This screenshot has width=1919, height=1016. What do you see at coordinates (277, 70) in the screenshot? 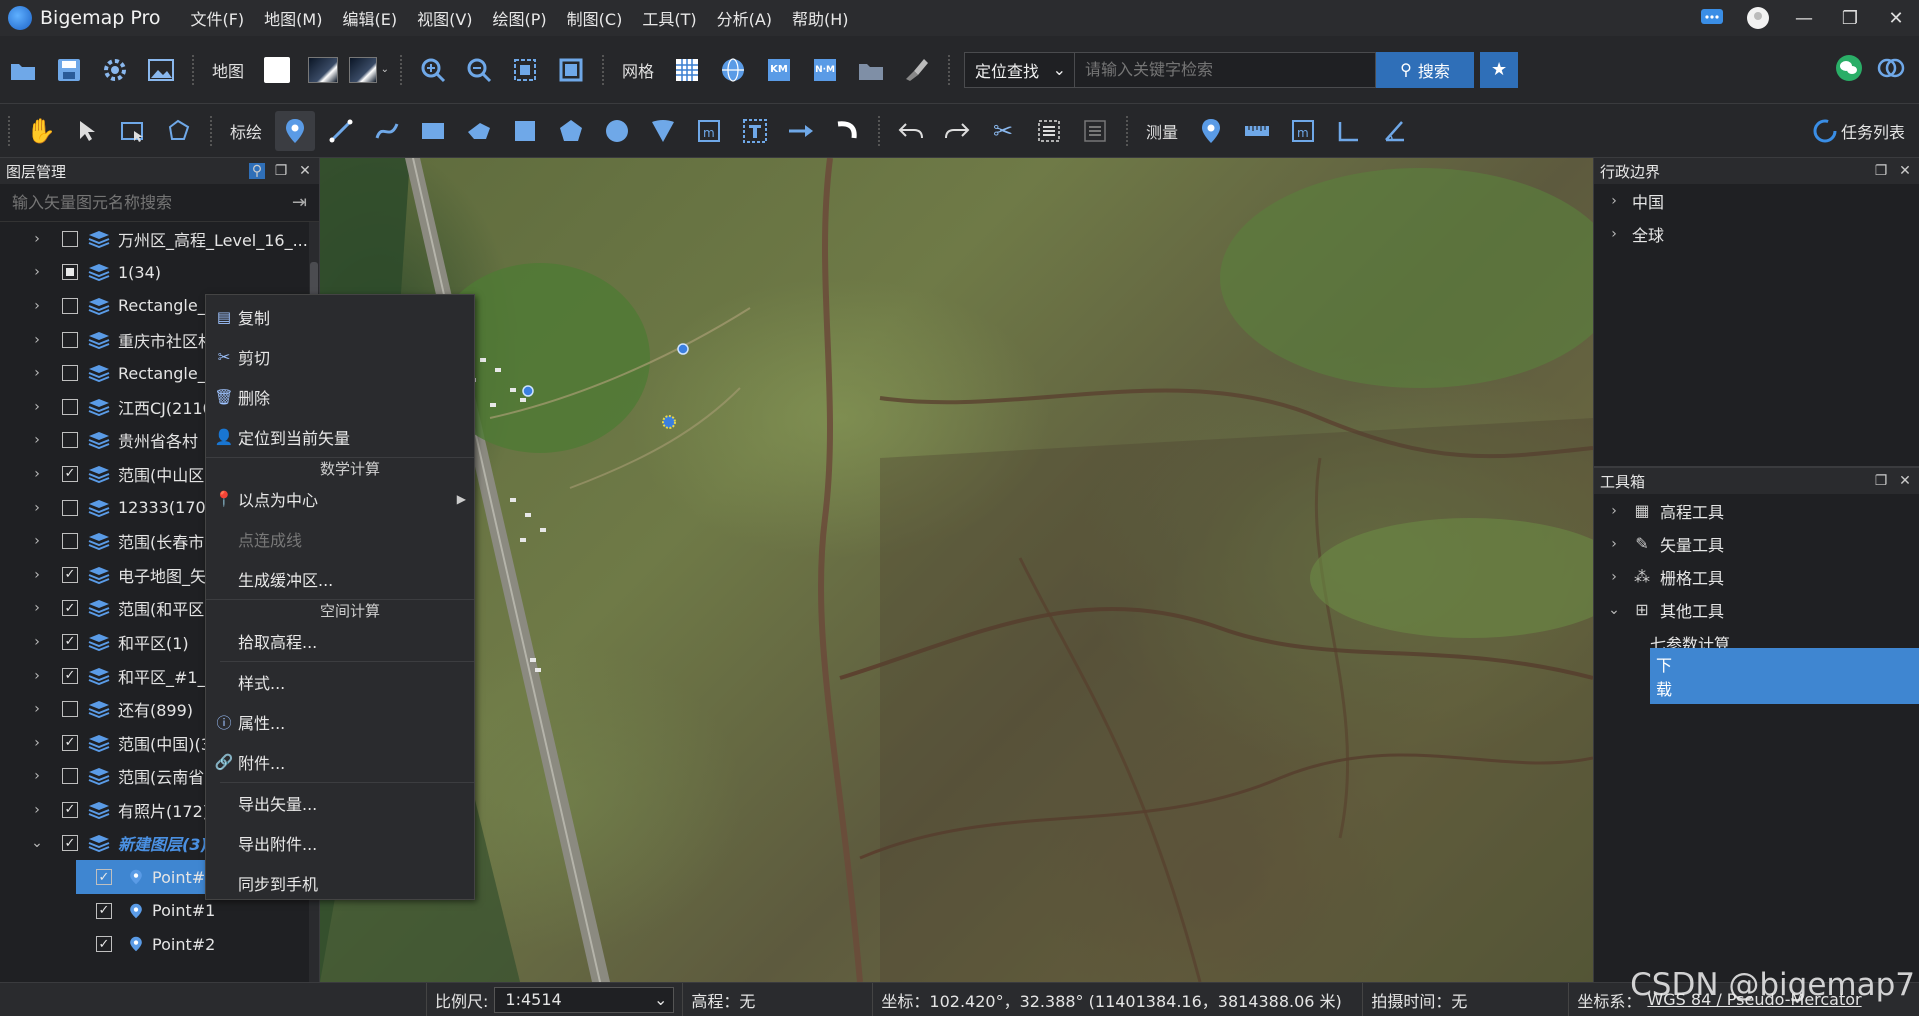
I see `blank-map-button` at bounding box center [277, 70].